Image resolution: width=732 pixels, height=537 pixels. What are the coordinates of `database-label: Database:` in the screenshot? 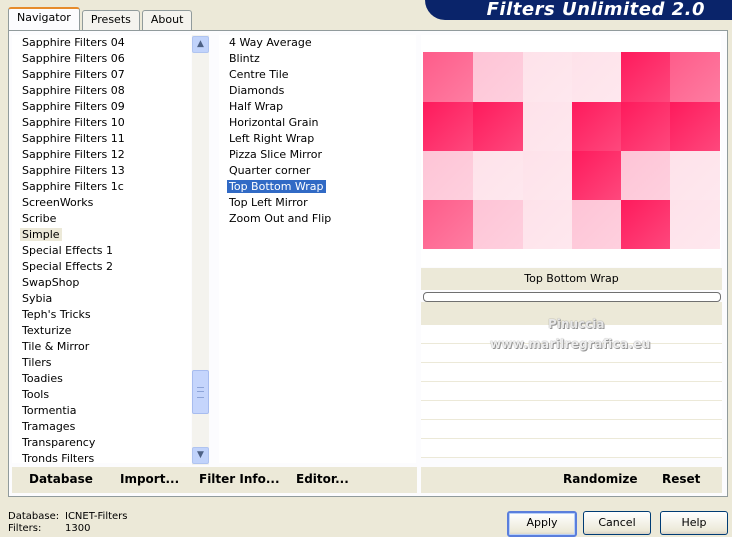 It's located at (34, 516).